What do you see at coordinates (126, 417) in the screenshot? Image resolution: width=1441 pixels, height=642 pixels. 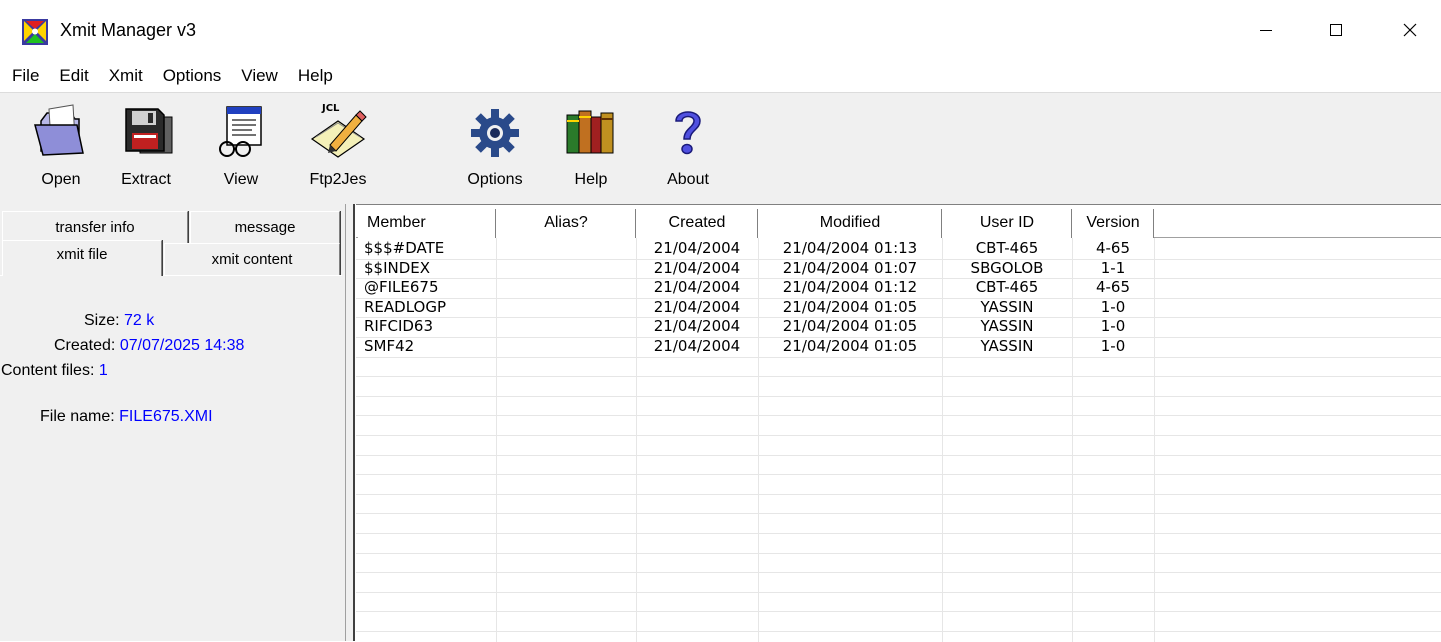 I see `file-name-row: File name: FILE675.XMI` at bounding box center [126, 417].